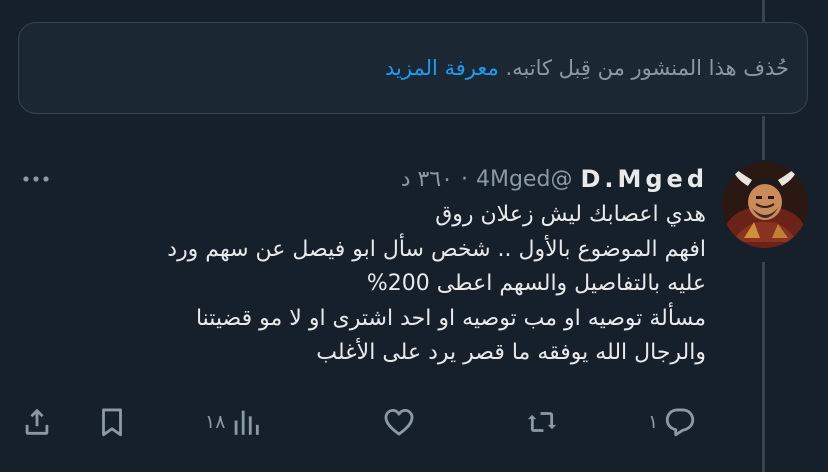 This screenshot has width=828, height=472. I want to click on views-button: ١٨, so click(234, 422).